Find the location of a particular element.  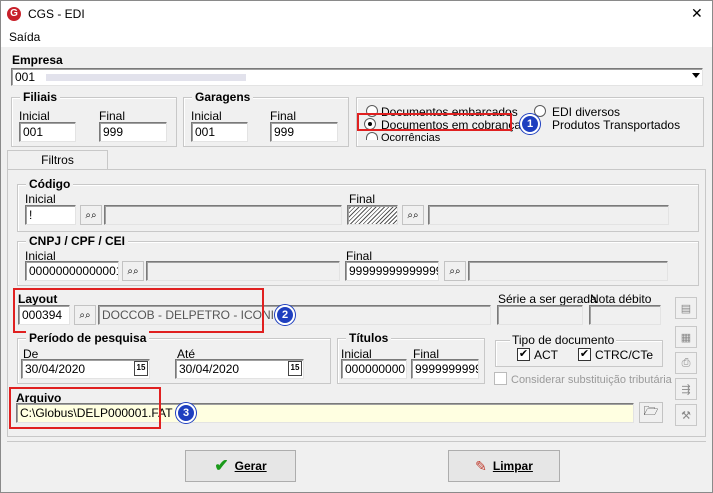

limpar-button: ✎ Limpar is located at coordinates (504, 466).